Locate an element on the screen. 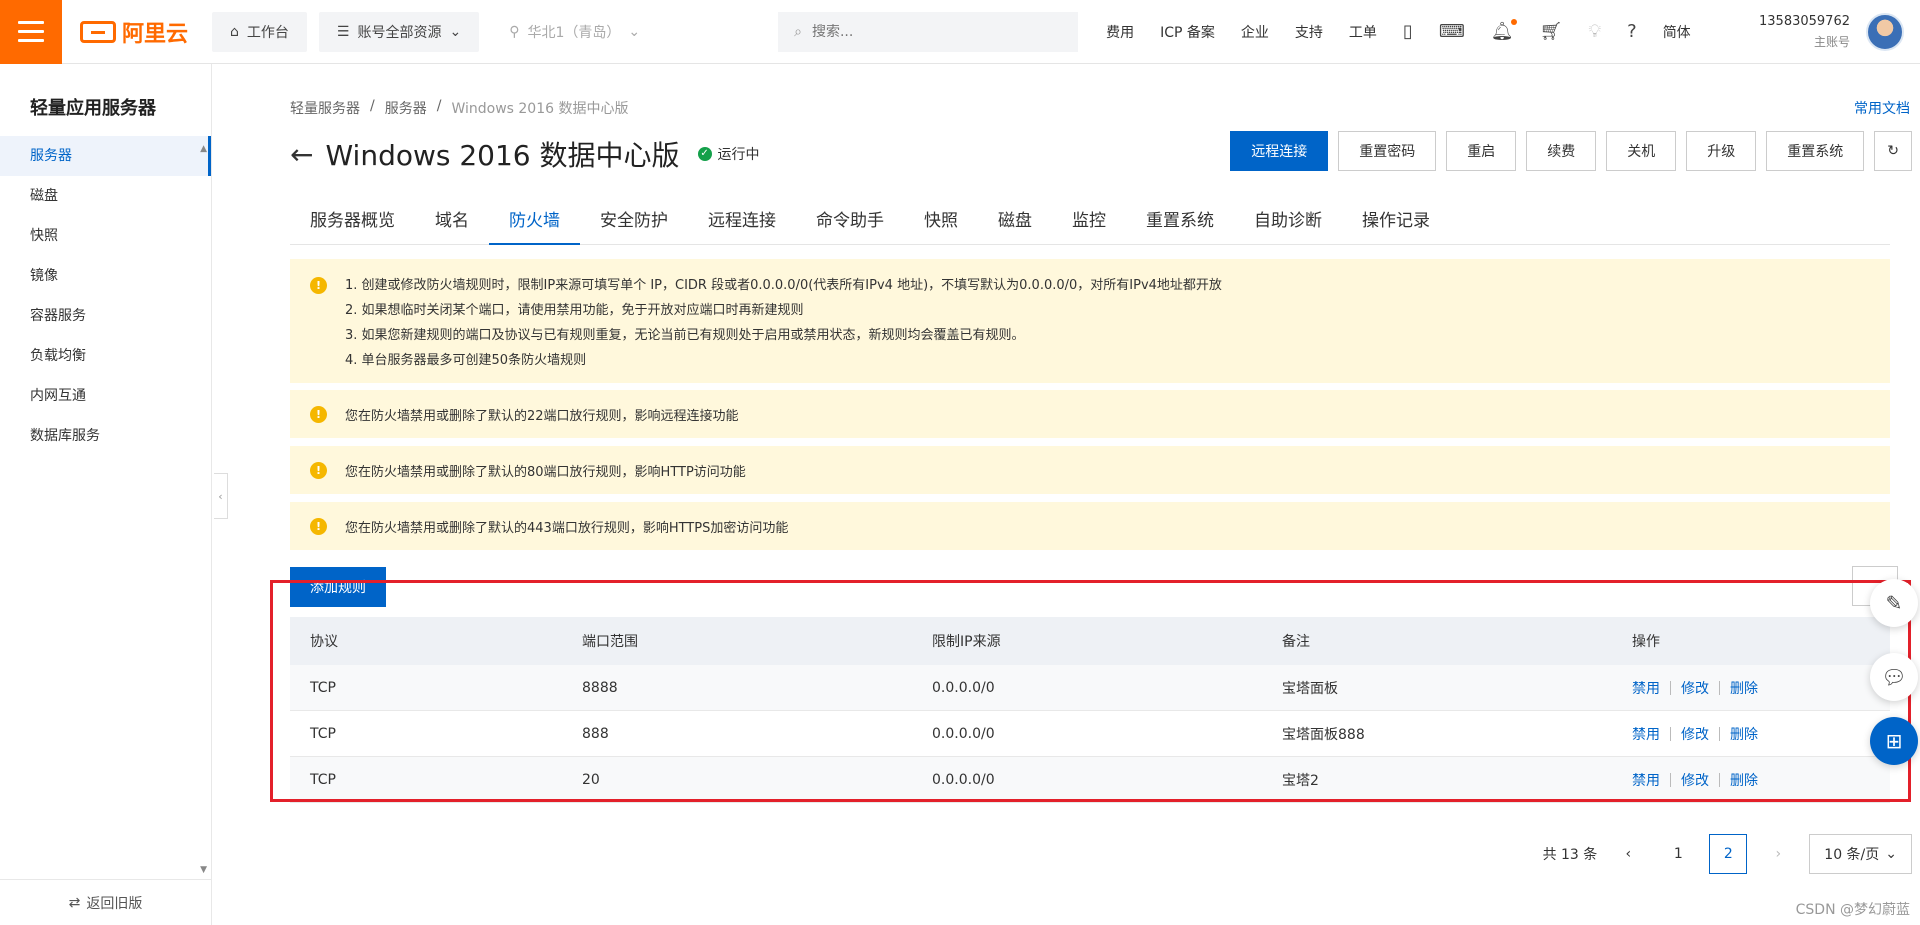 The width and height of the screenshot is (1920, 925). server-actions: 远程连接 重置密码 重启 续费 关机 升级 重置系统 ↻ is located at coordinates (1571, 151).